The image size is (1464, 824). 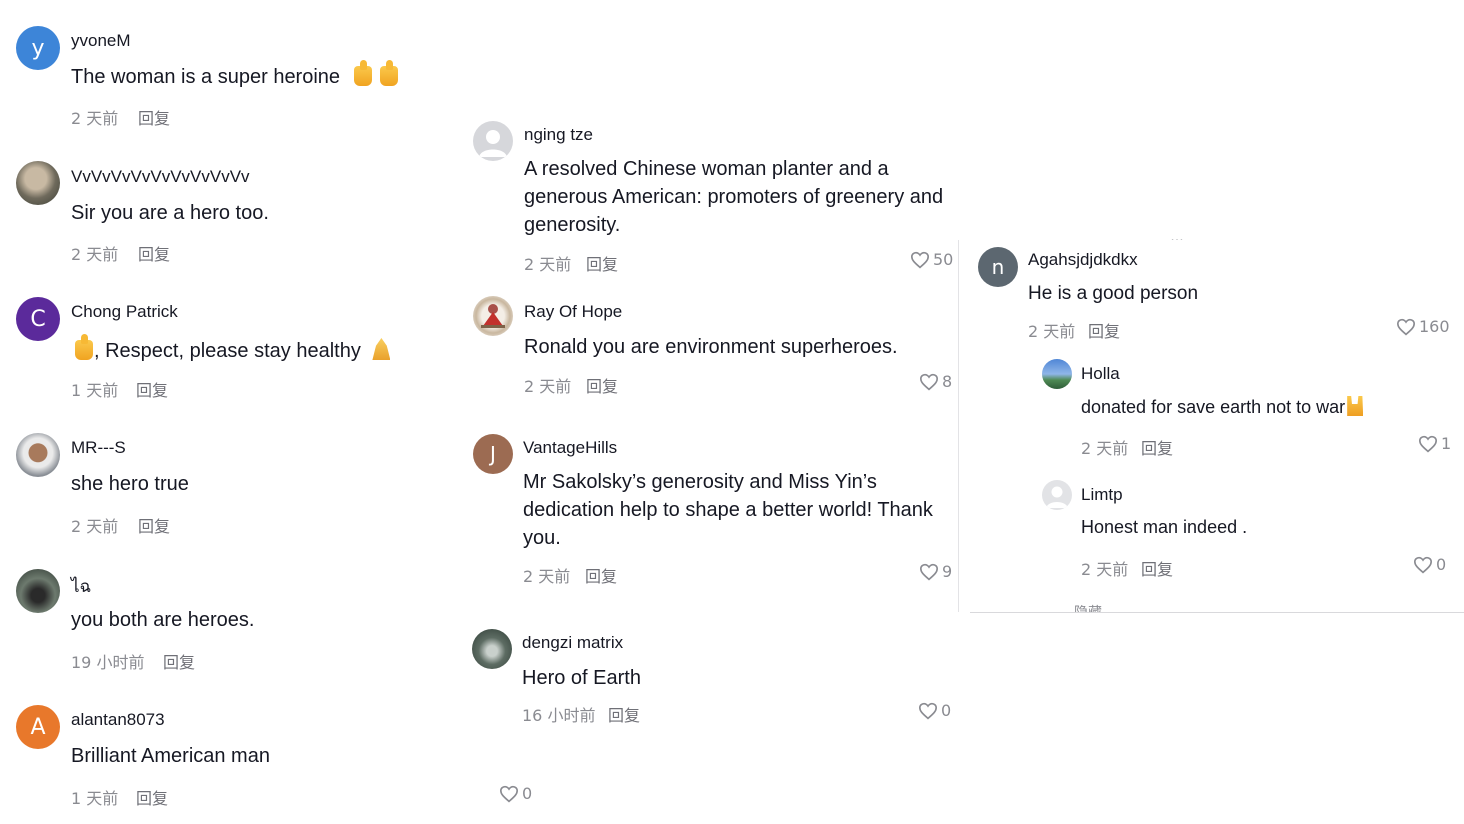 I want to click on pray-icon, so click(x=381, y=349).